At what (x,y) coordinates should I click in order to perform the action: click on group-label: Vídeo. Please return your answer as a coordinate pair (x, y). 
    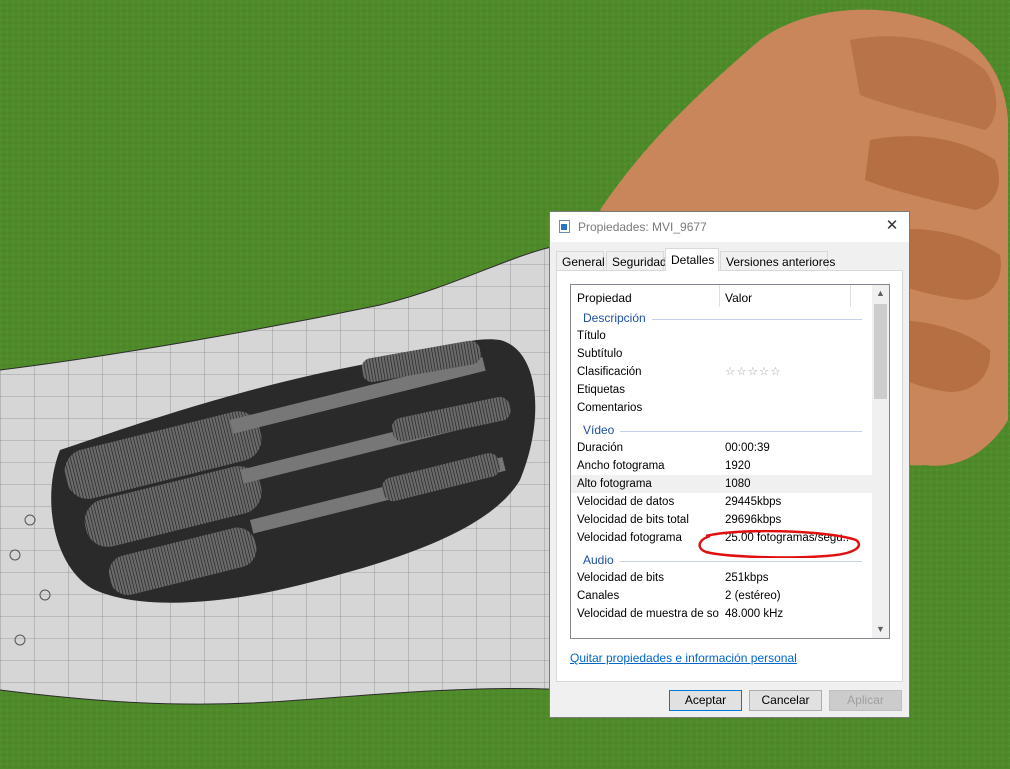
    Looking at the image, I should click on (602, 430).